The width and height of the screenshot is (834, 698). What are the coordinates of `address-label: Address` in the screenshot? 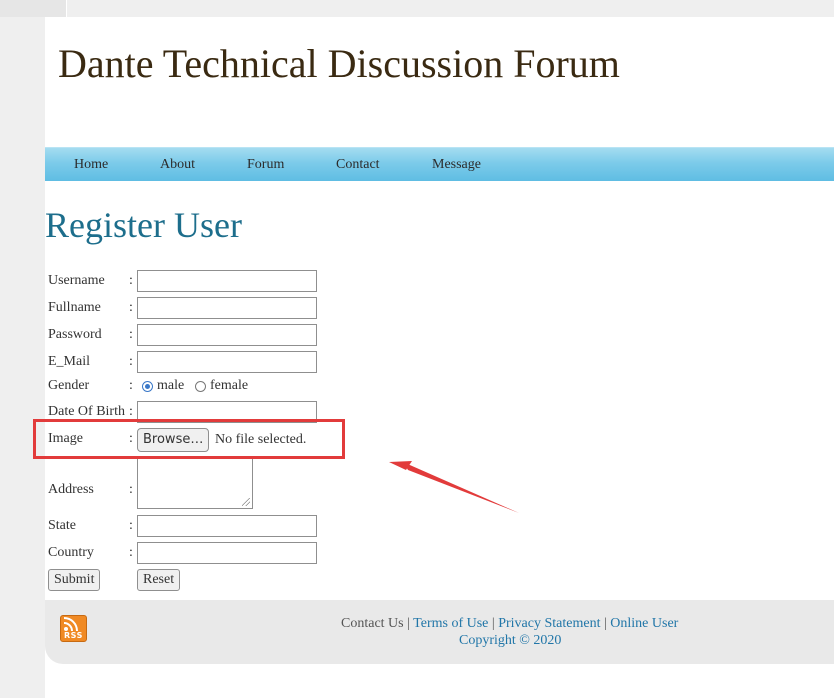 It's located at (71, 489).